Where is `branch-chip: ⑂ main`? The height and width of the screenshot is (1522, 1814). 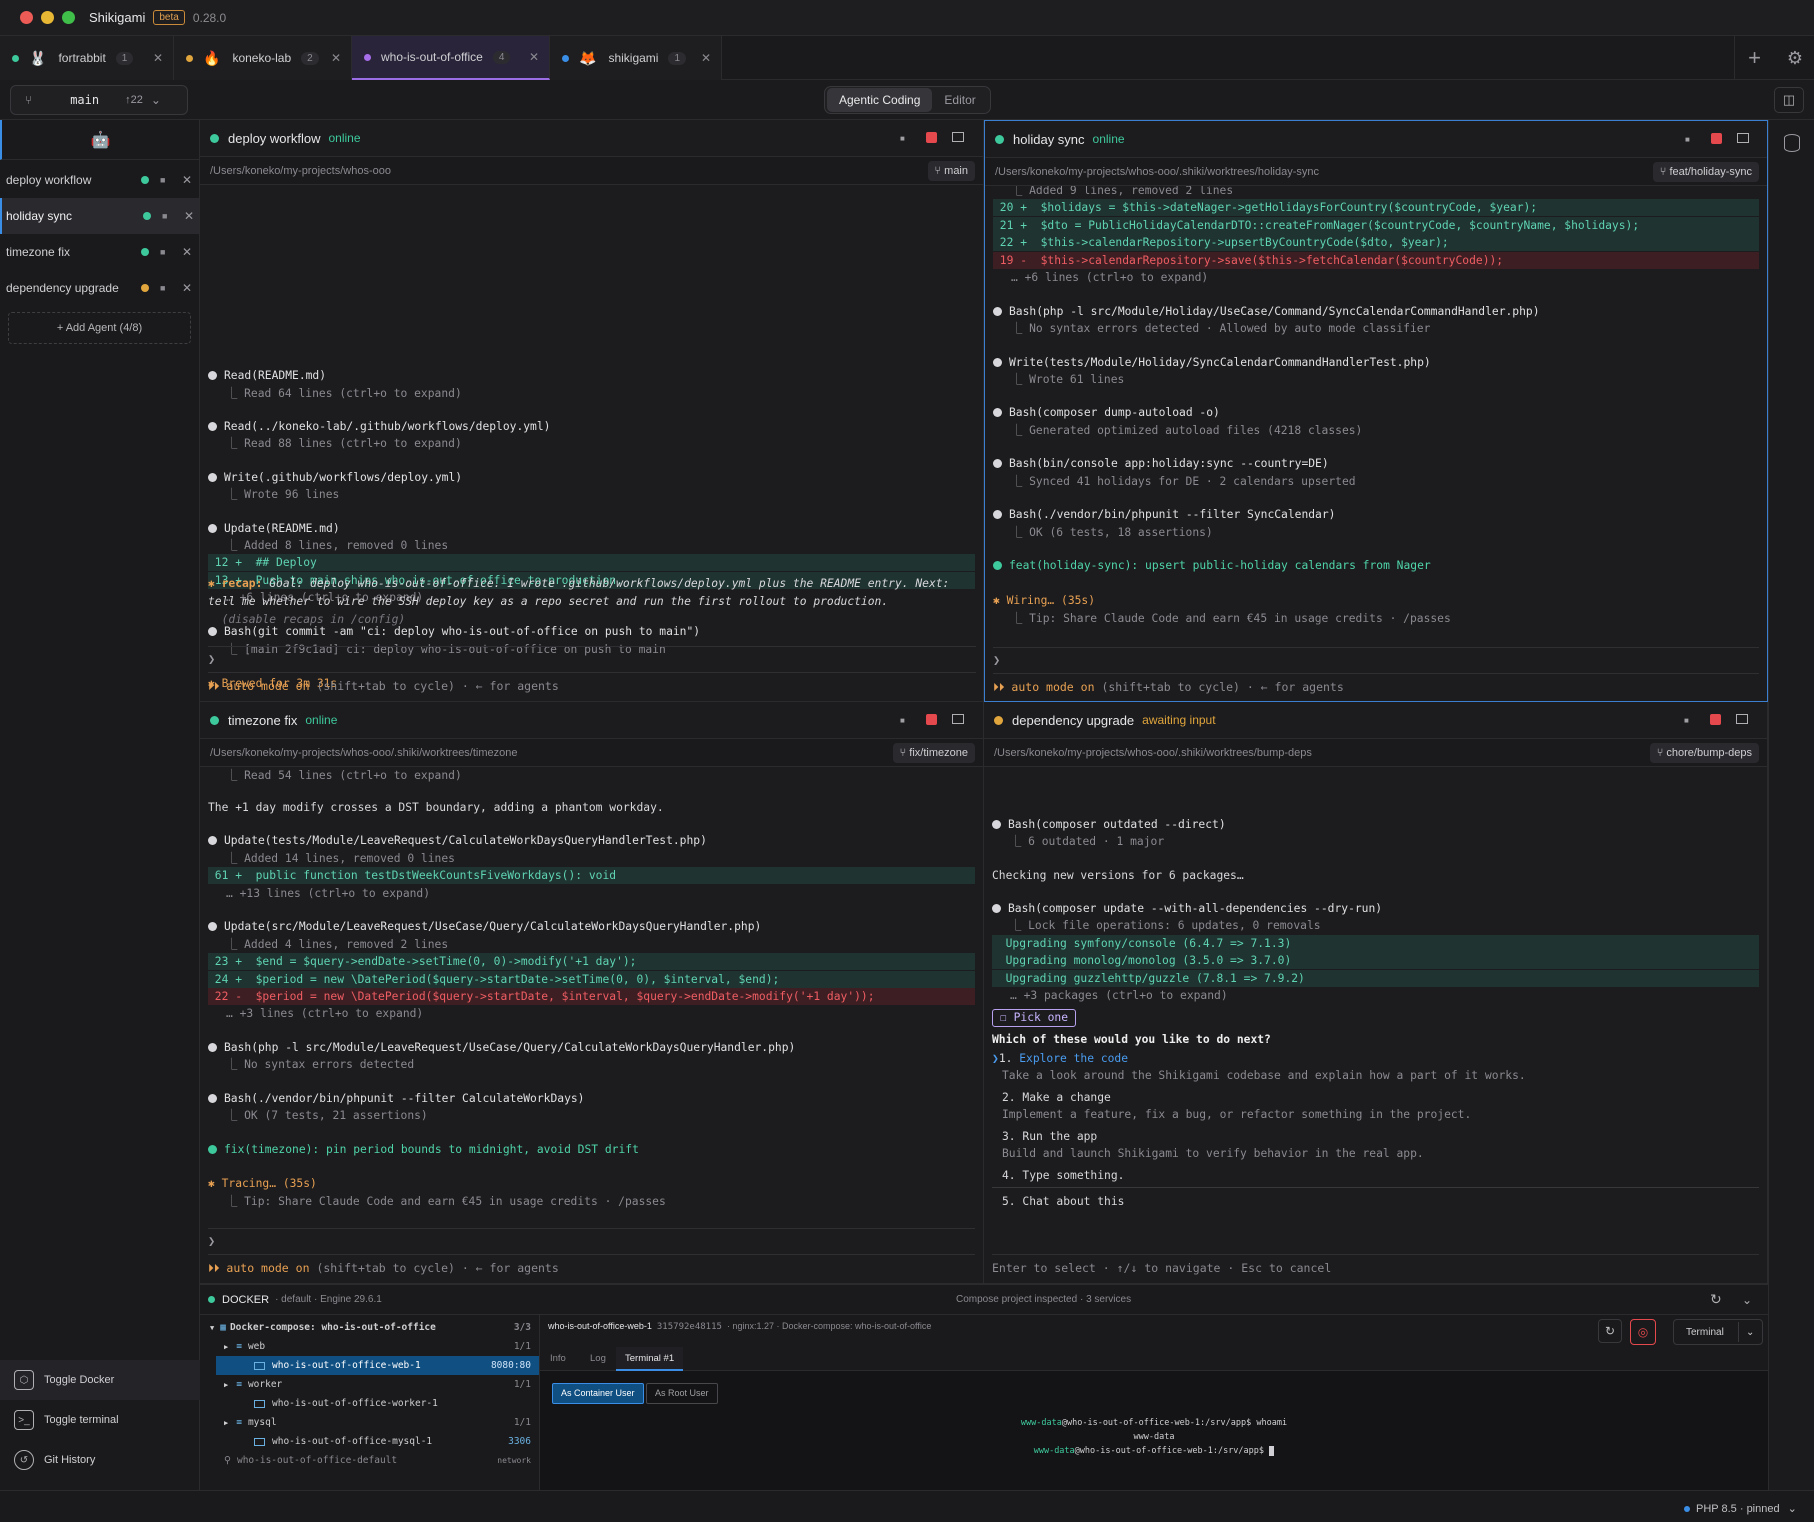
branch-chip: ⑂ main is located at coordinates (951, 171).